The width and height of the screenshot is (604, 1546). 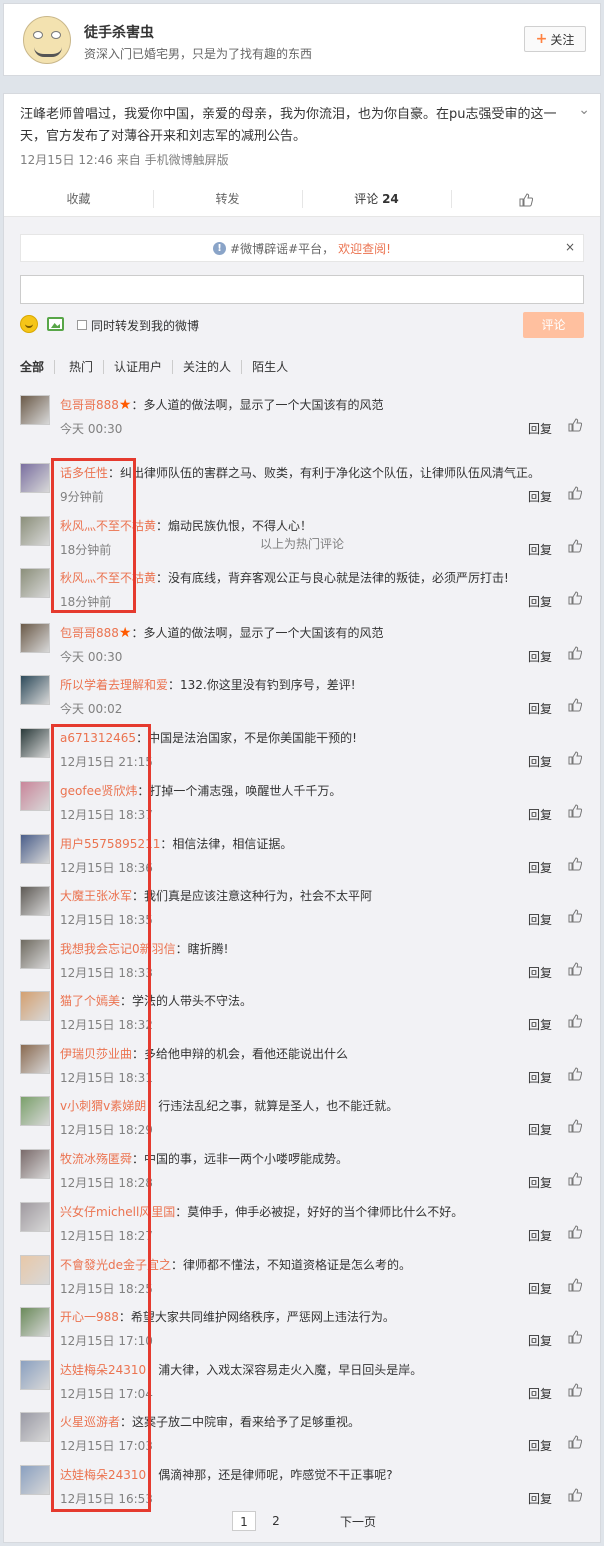 I want to click on repost-checkbox, so click(x=82, y=325).